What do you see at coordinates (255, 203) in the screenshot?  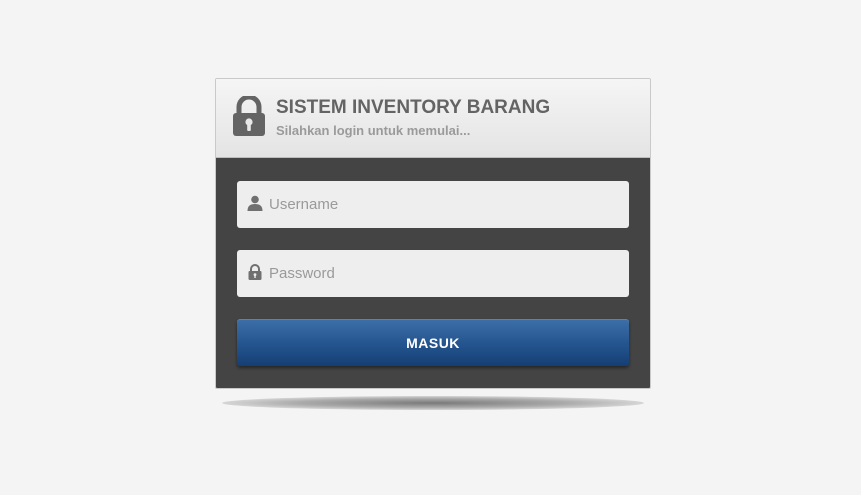 I see `user-icon` at bounding box center [255, 203].